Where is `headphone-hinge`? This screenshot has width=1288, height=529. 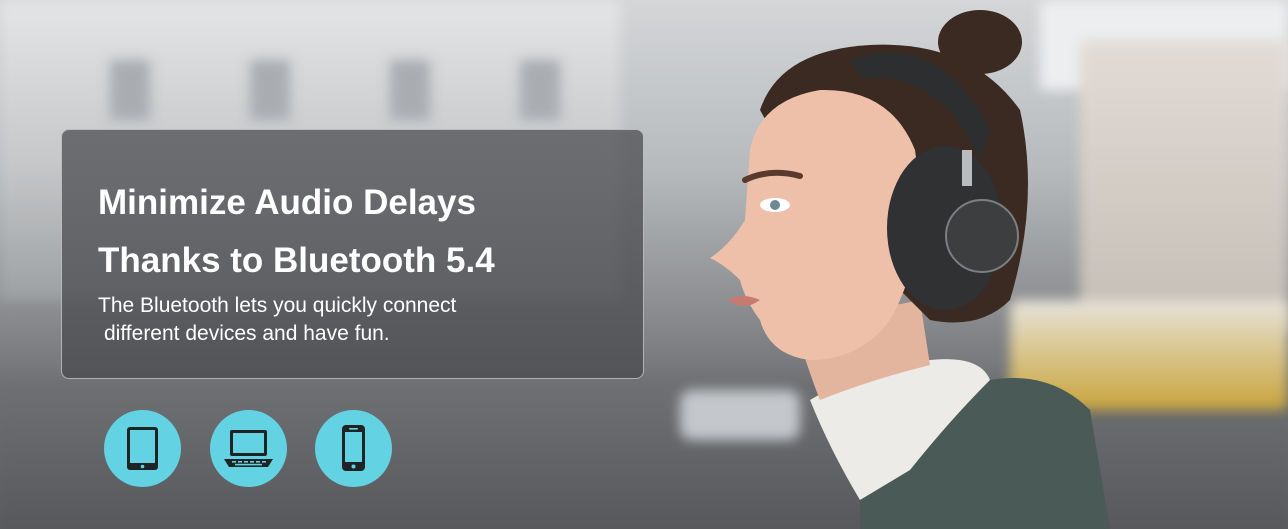
headphone-hinge is located at coordinates (967, 168).